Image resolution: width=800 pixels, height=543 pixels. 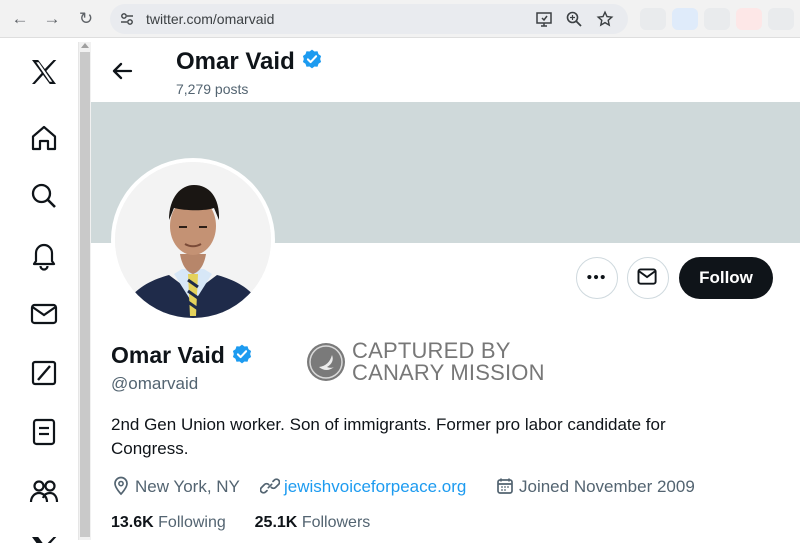 I want to click on home-icon, so click(x=44, y=138).